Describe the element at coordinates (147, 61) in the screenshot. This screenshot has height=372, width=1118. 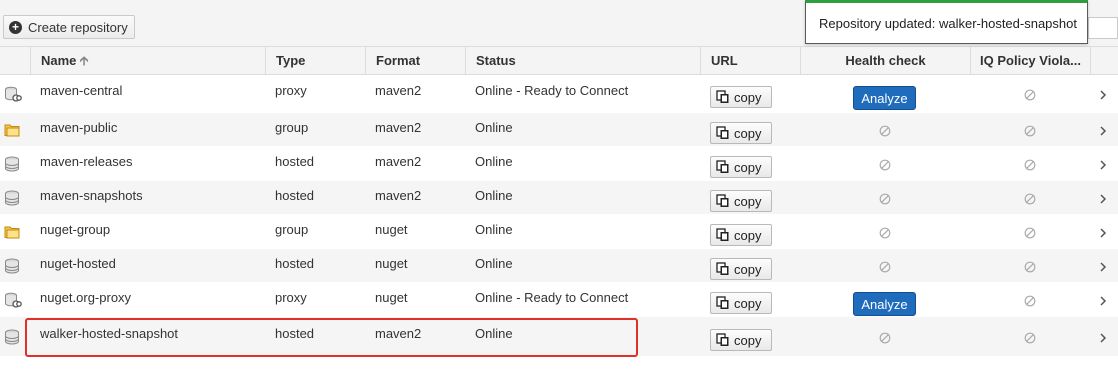
I see `column-header-name: Name 🡱` at that location.